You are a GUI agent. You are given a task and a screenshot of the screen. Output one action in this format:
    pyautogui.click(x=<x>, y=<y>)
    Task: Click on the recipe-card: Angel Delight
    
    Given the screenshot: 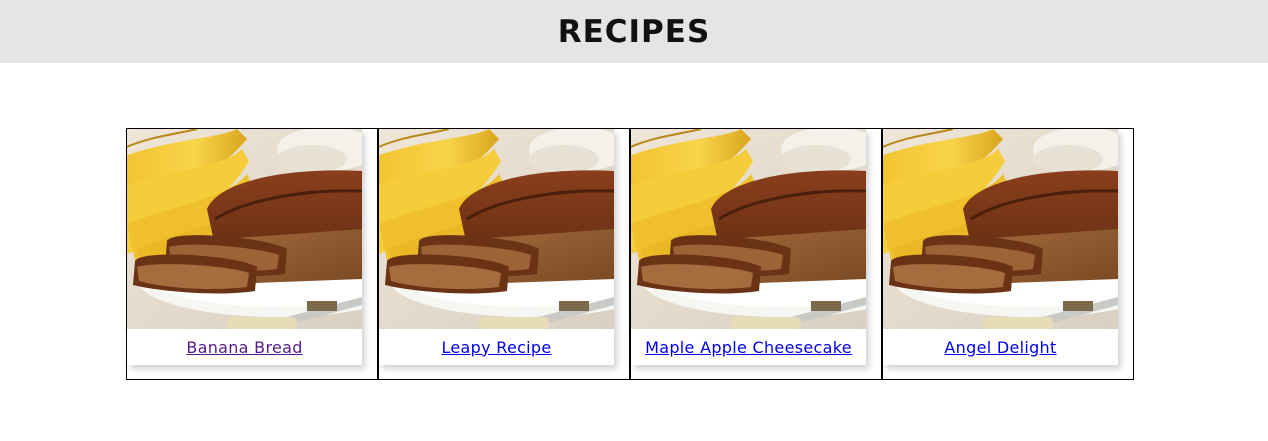 What is the action you would take?
    pyautogui.click(x=1008, y=254)
    